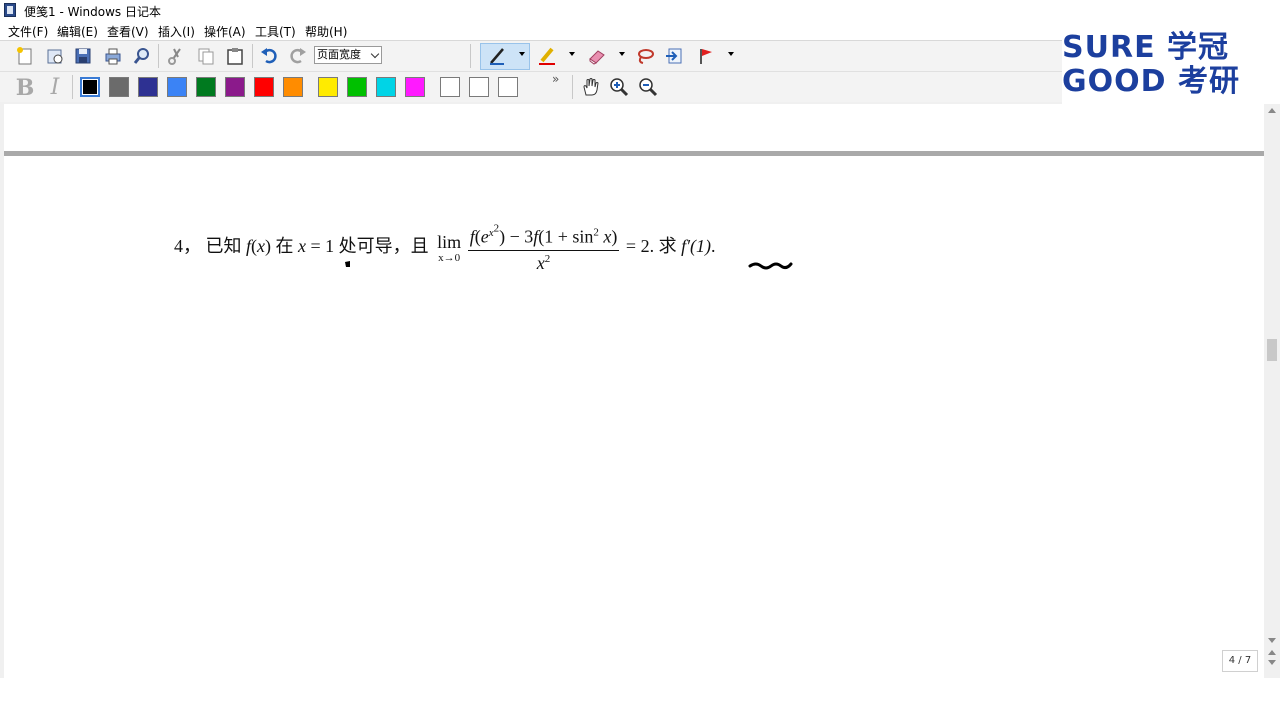  I want to click on limit-operator: lim x→0, so click(449, 248).